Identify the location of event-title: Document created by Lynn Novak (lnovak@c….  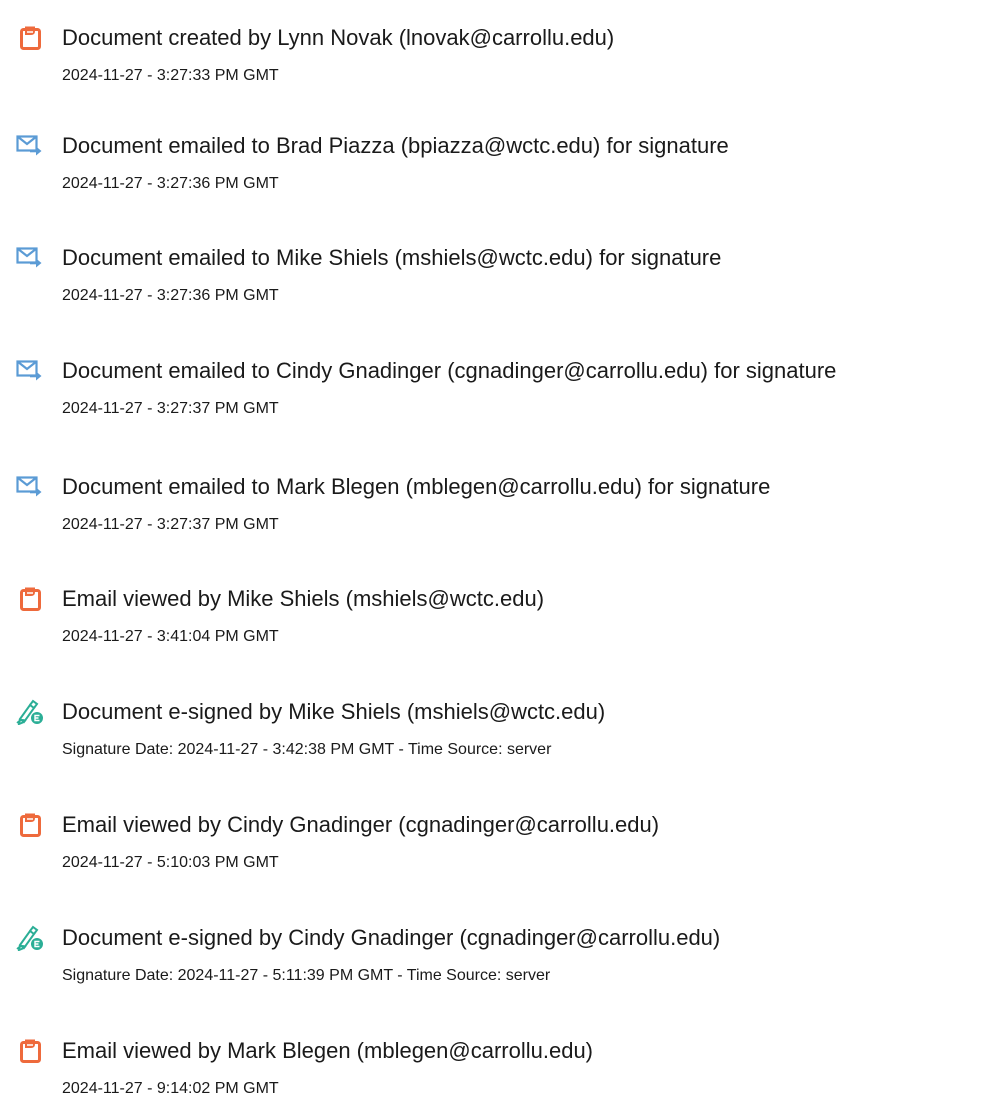
(338, 37).